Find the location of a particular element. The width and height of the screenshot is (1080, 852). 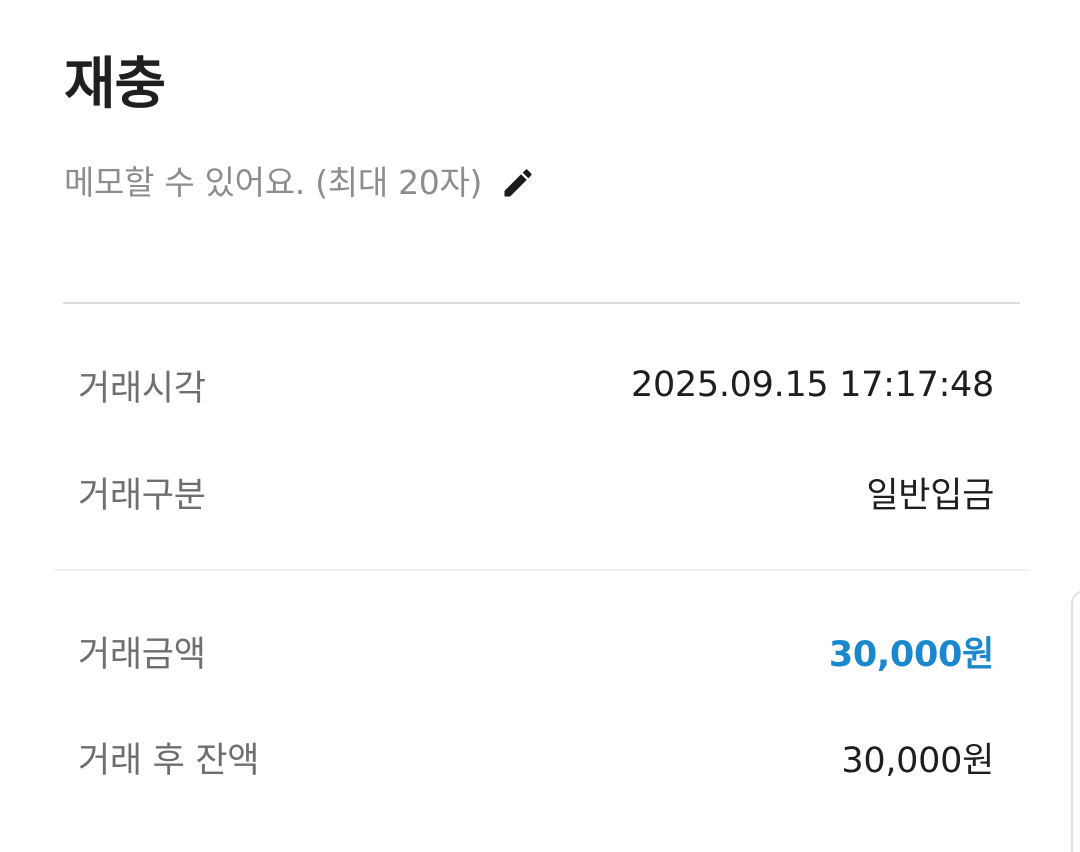

memo-placeholder: 메모할 수 있어요. (최대 20자) is located at coordinates (273, 182).